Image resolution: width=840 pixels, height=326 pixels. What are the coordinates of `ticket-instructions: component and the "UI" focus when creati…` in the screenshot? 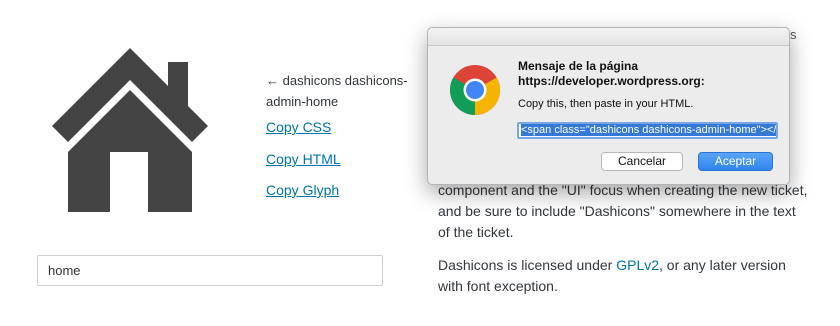 It's located at (623, 211).